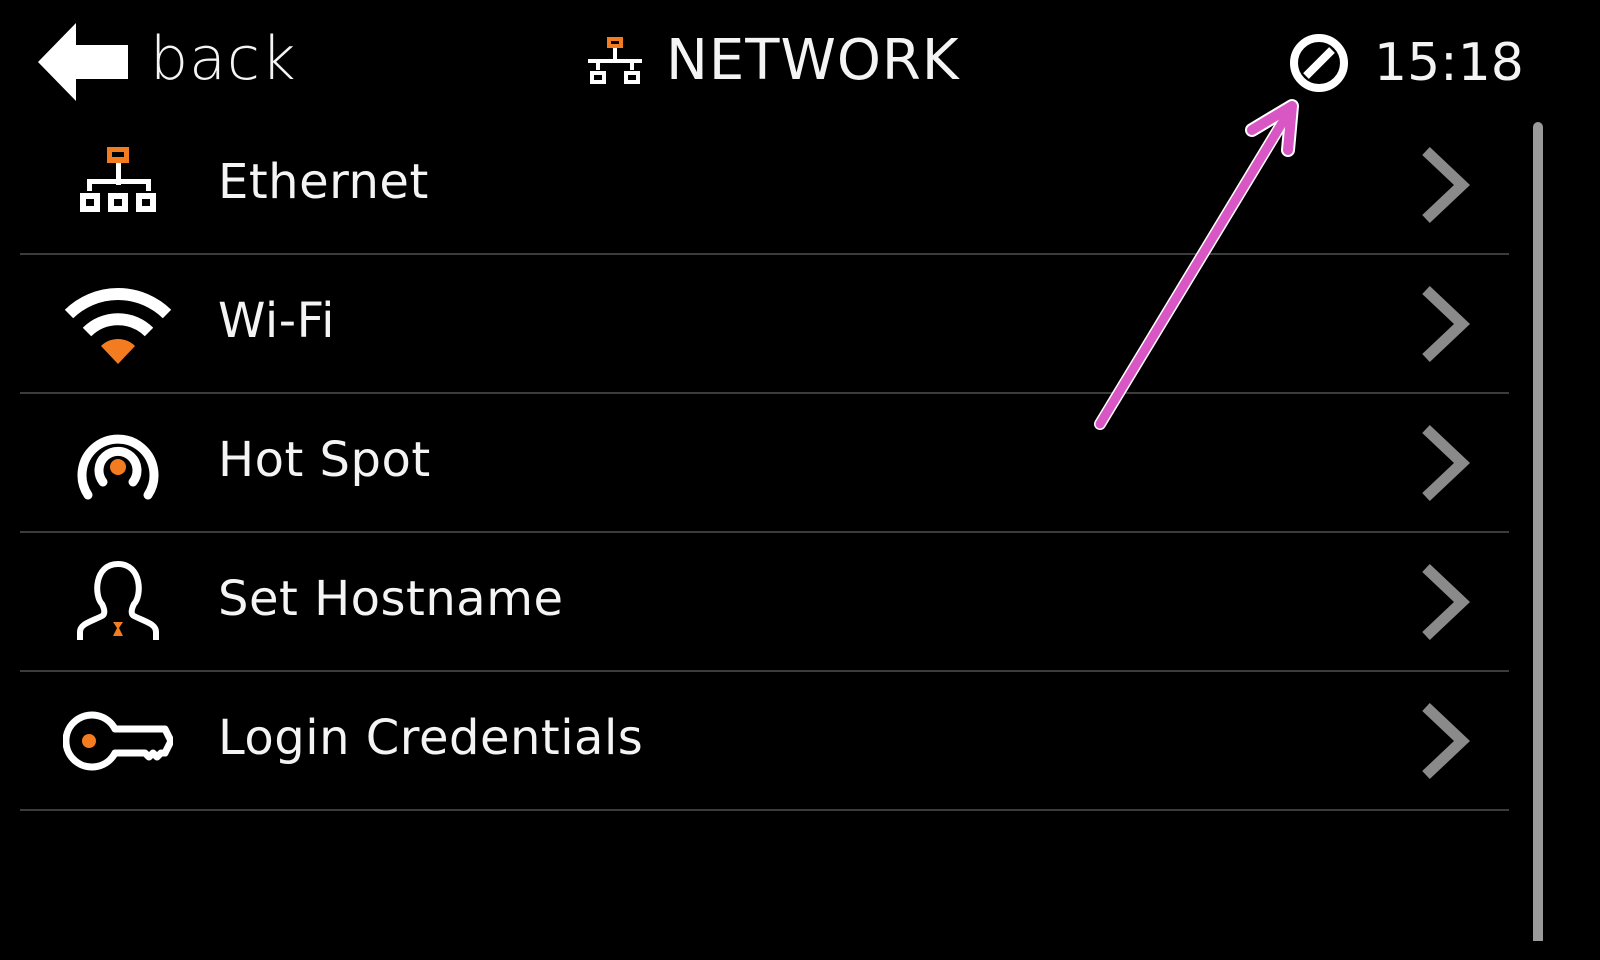 The image size is (1600, 960). What do you see at coordinates (118, 740) in the screenshot?
I see `key-icon` at bounding box center [118, 740].